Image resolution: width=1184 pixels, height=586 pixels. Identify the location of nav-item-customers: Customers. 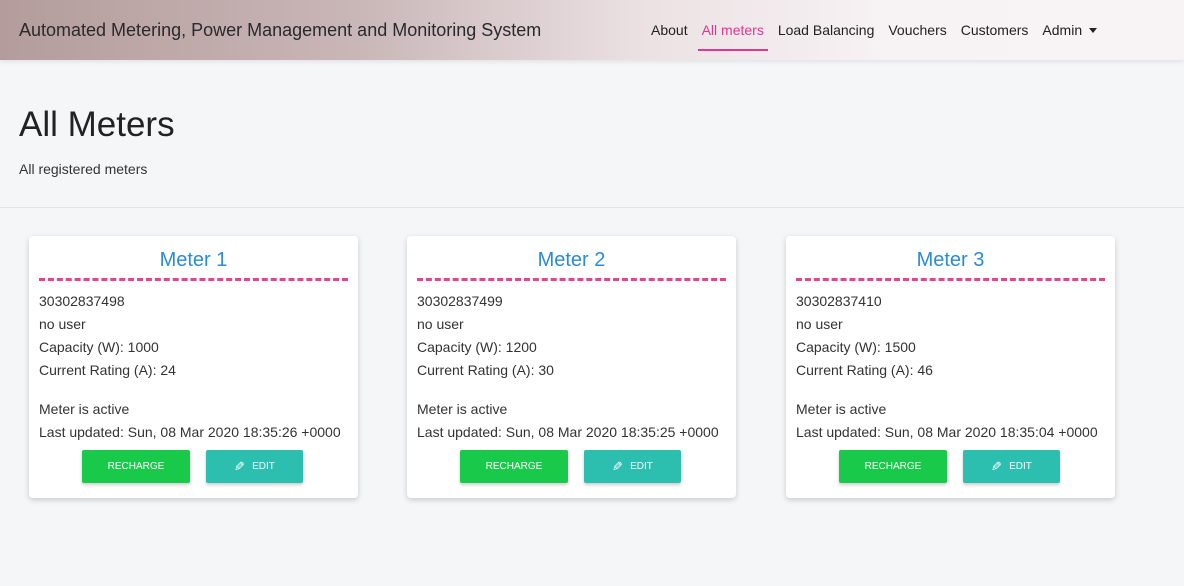
(995, 30).